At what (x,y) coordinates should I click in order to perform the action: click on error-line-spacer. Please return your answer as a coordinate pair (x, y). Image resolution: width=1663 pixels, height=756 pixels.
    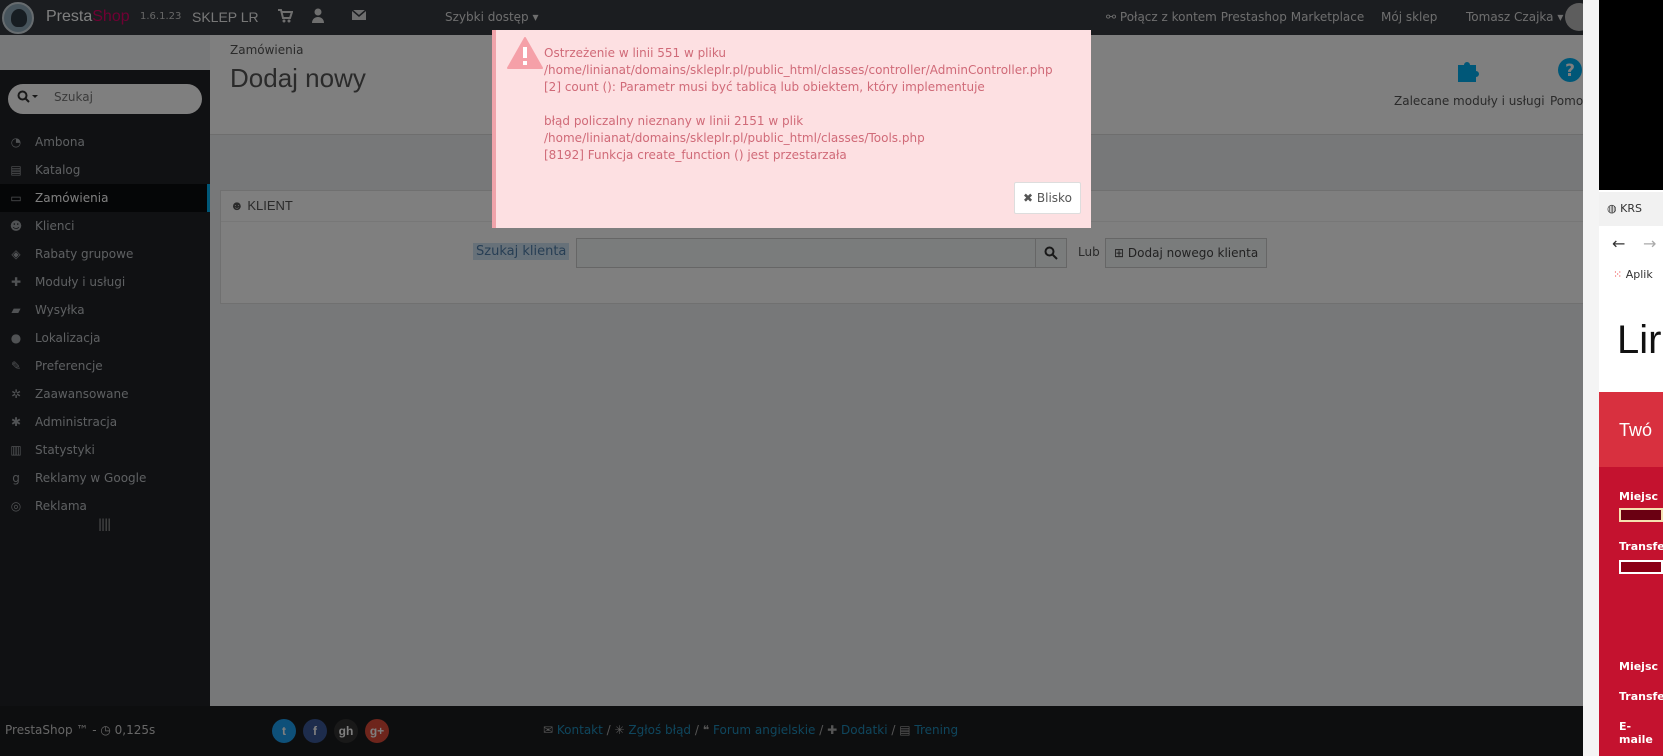
    Looking at the image, I should click on (814, 104).